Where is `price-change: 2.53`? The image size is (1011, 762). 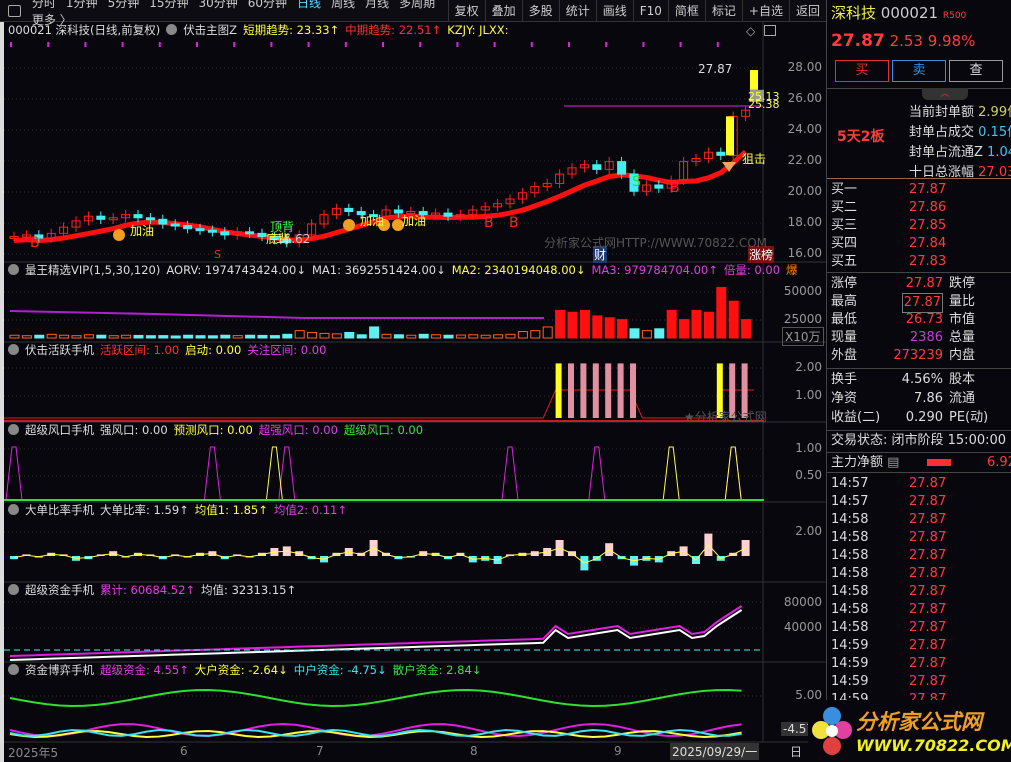
price-change: 2.53 is located at coordinates (906, 41).